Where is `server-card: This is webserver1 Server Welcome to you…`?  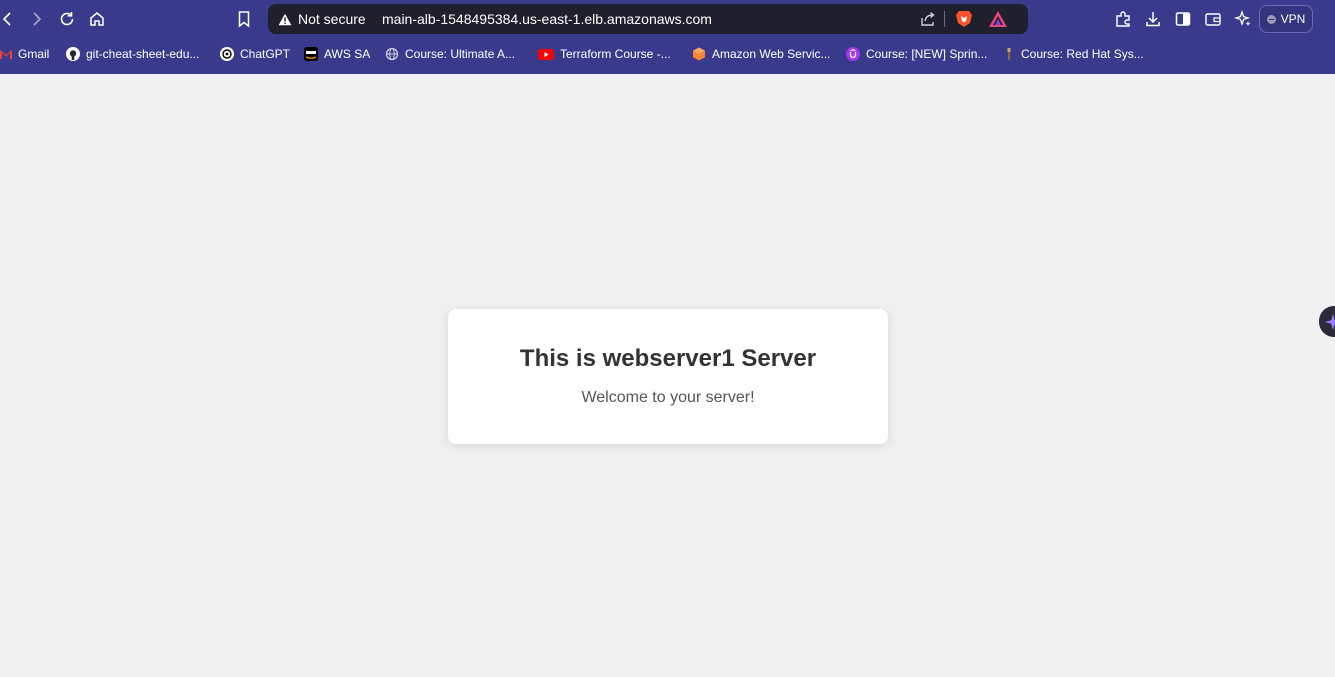
server-card: This is webserver1 Server Welcome to you… is located at coordinates (668, 376).